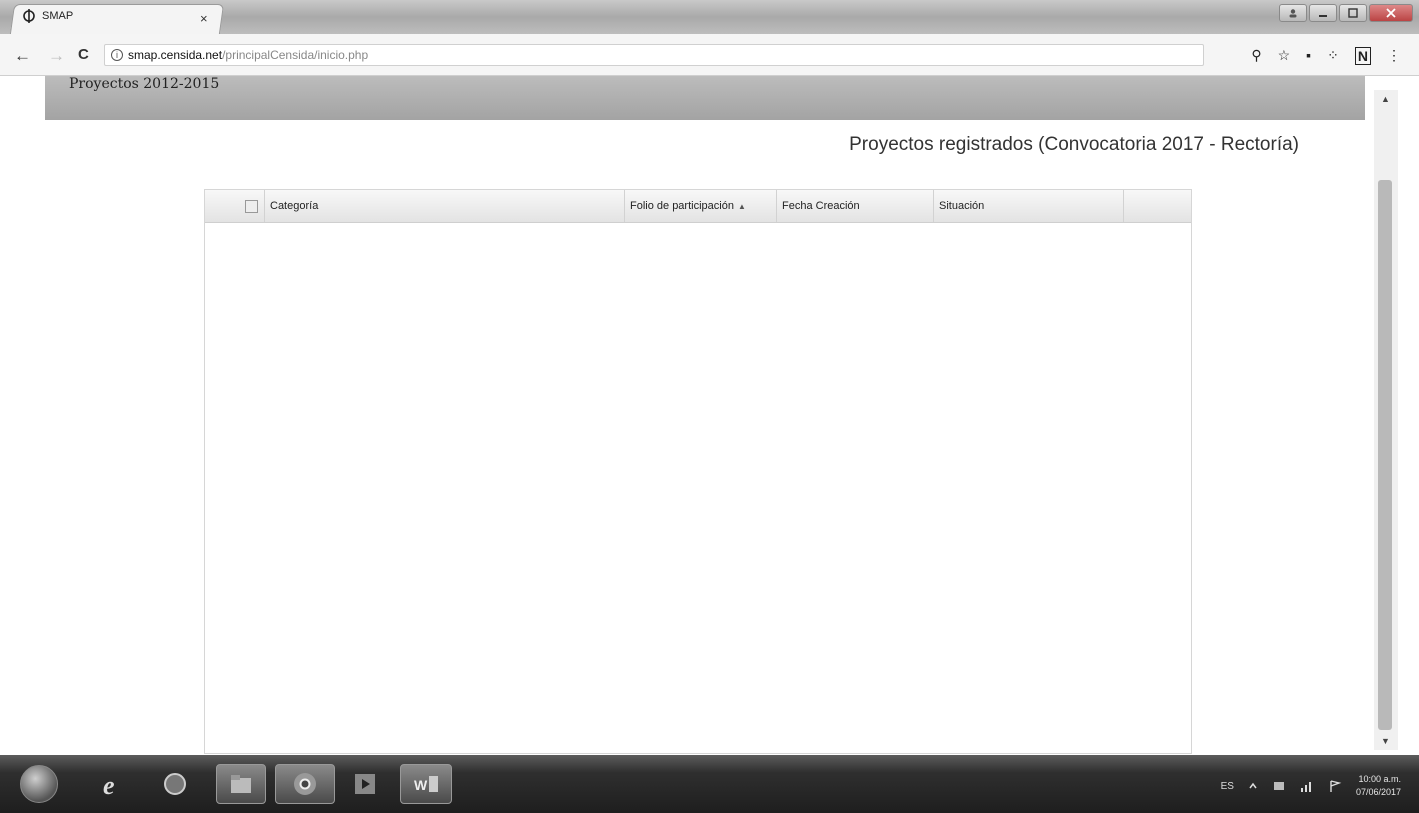  Describe the element at coordinates (1378, 792) in the screenshot. I see `clock-date: 07/06/2017` at that location.